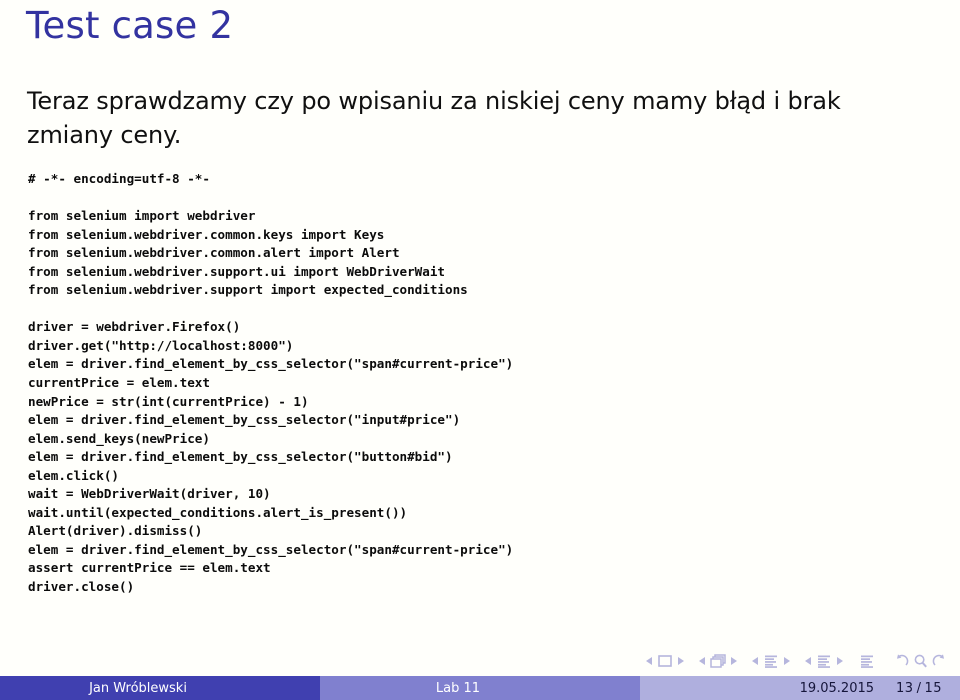 Image resolution: width=960 pixels, height=700 pixels. I want to click on code-line: assert currentPrice == elem.text, so click(149, 568).